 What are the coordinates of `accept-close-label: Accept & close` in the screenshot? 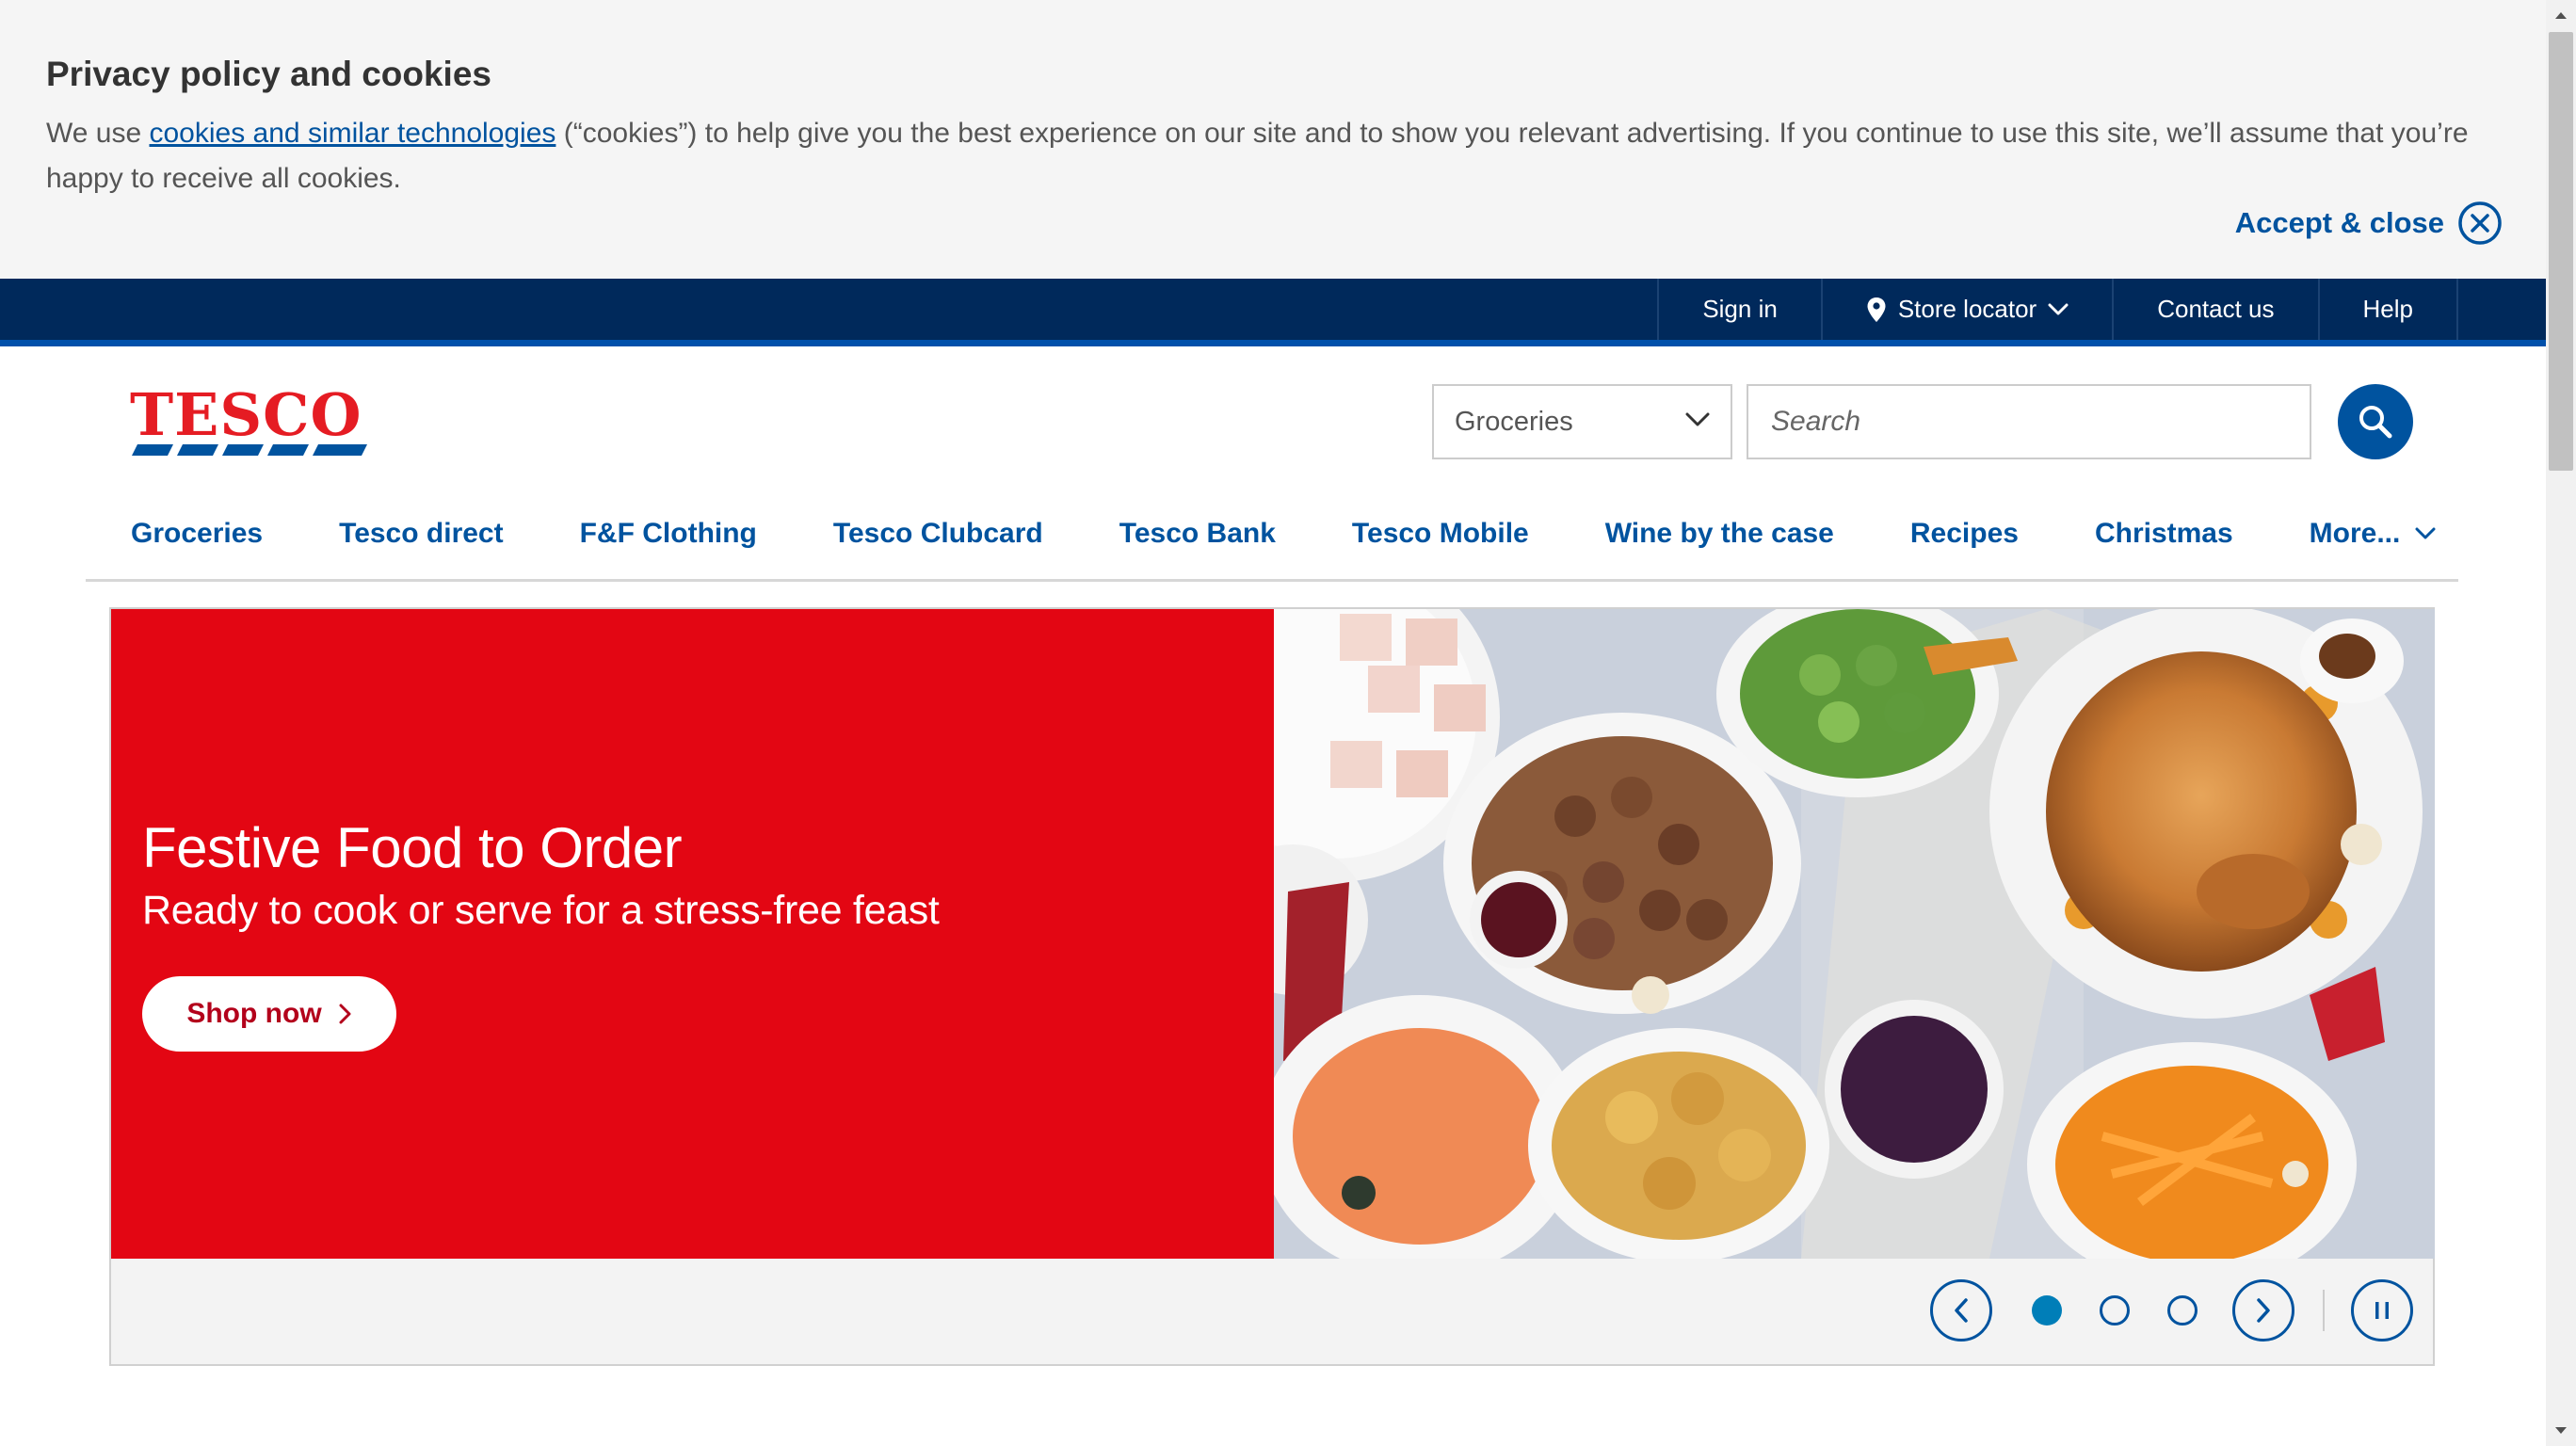 It's located at (2339, 222).